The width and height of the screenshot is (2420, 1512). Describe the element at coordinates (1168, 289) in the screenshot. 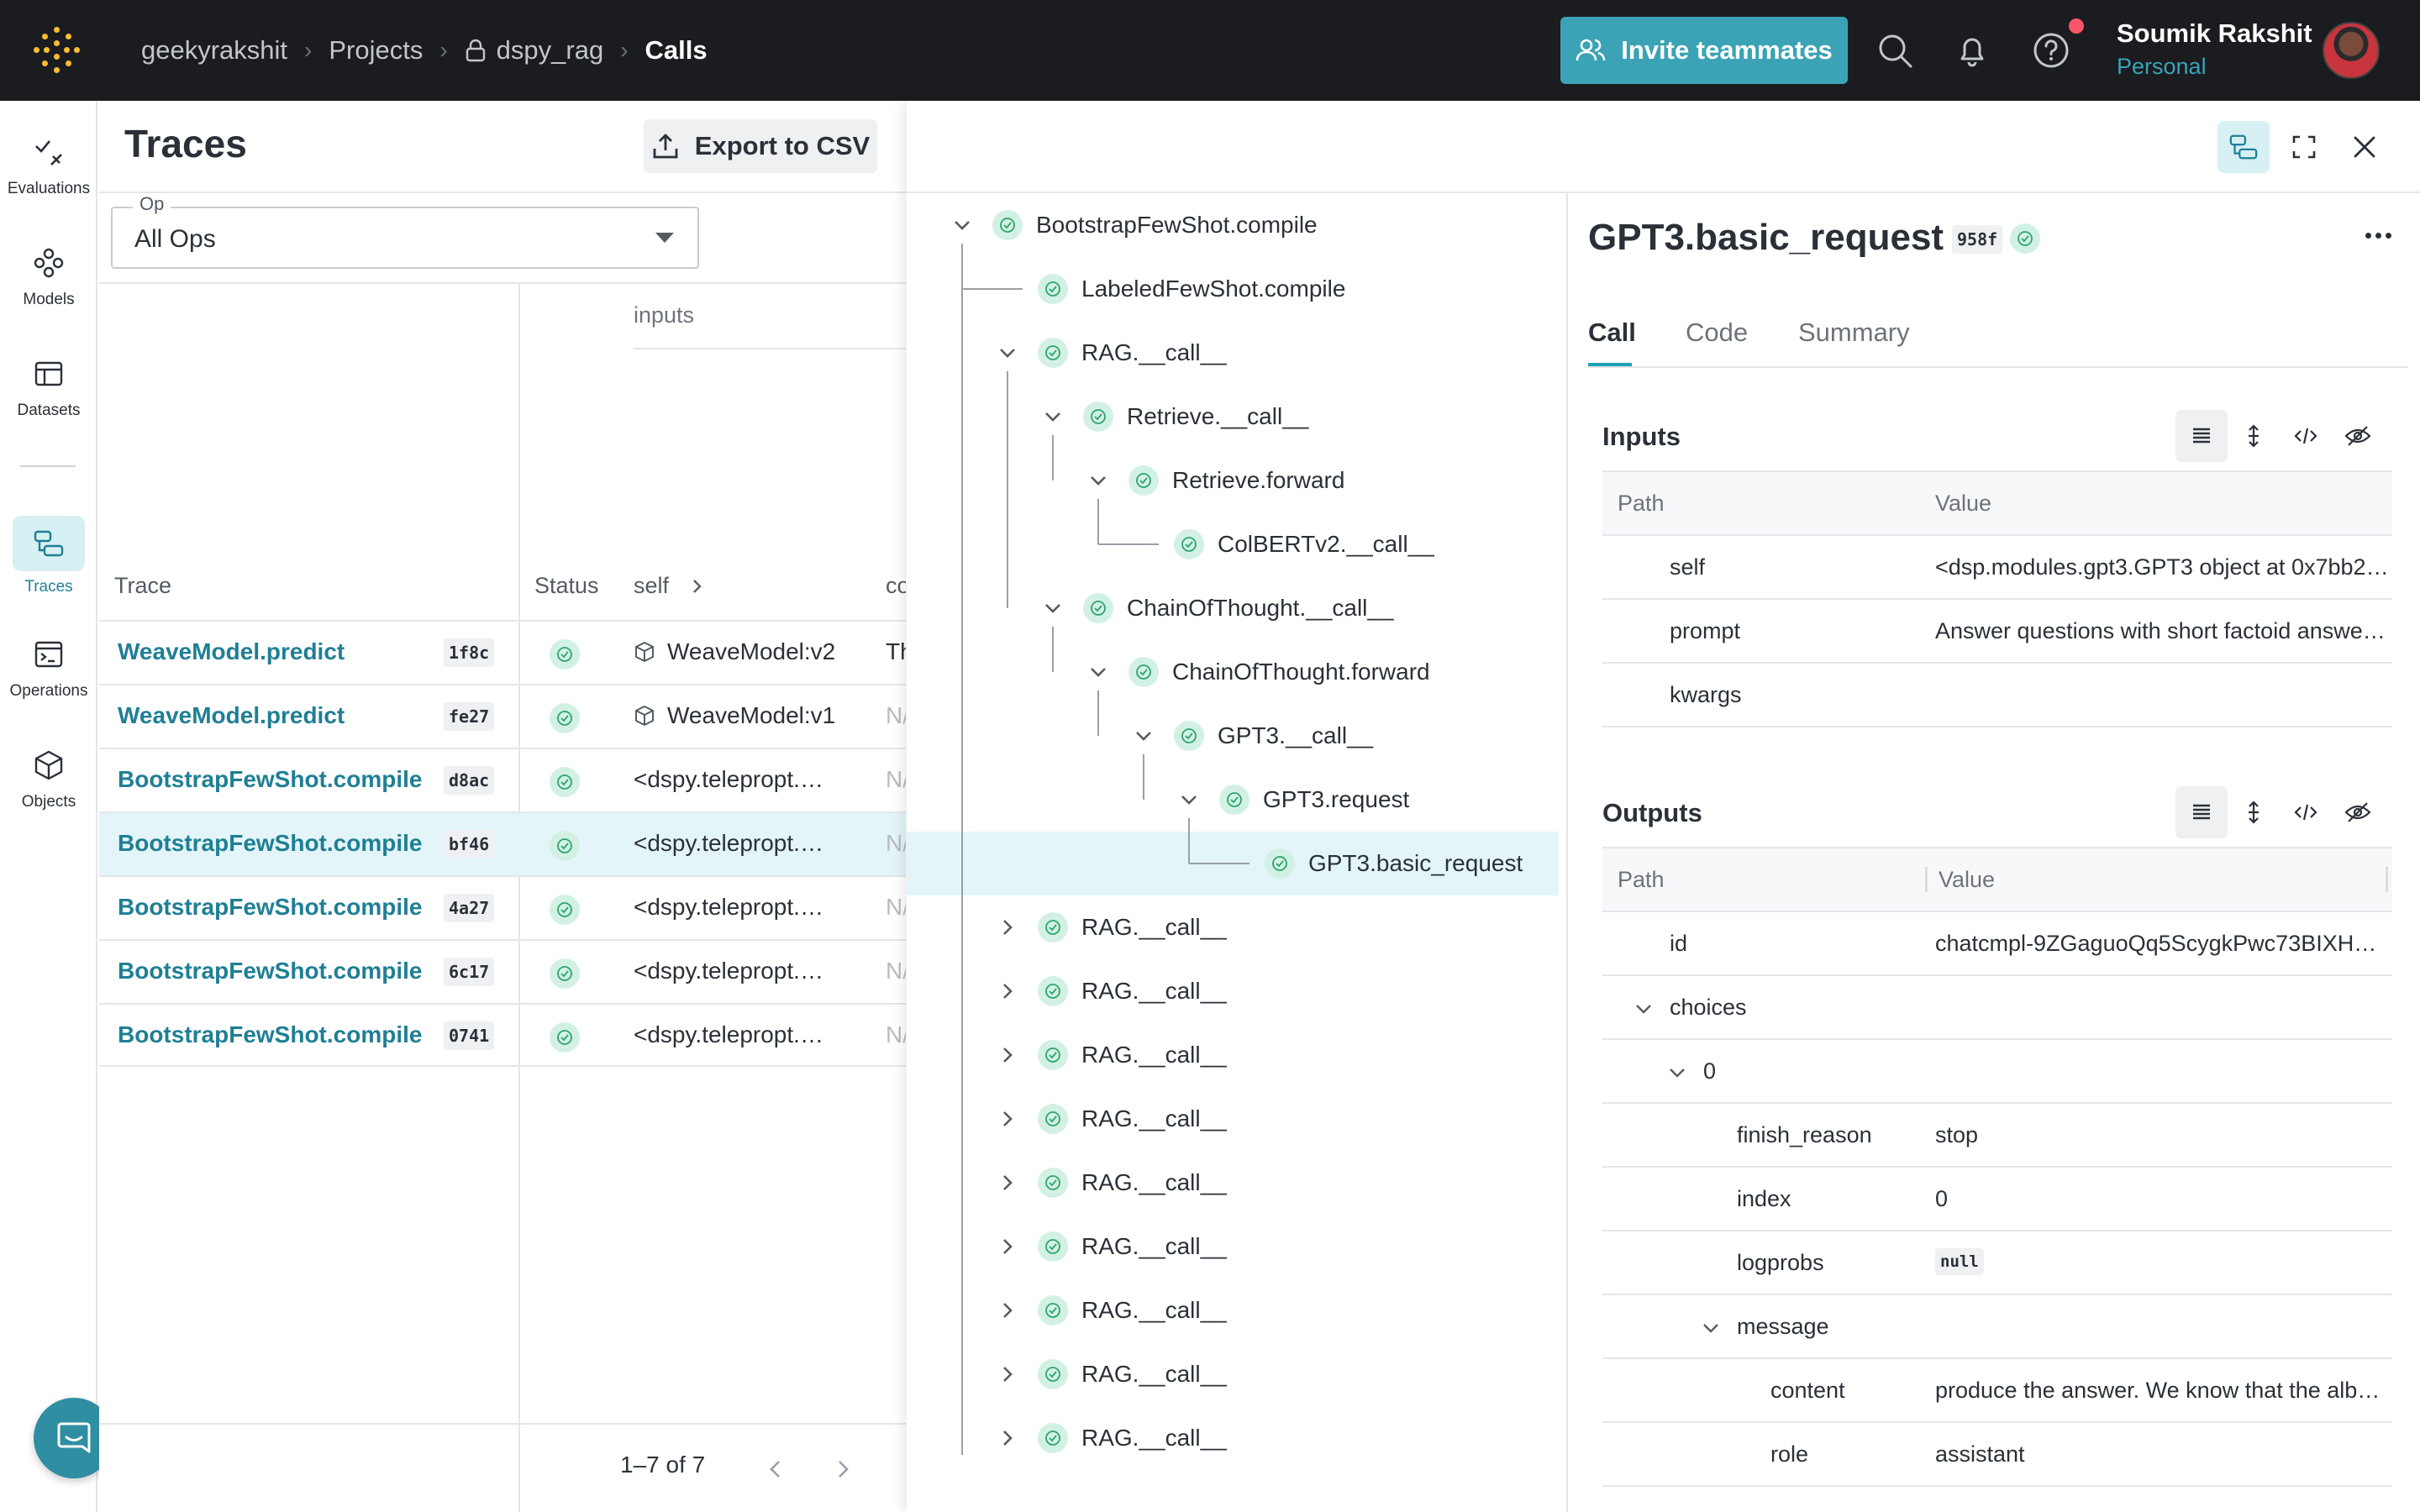

I see `tree-node: LabeledFewShot.compile` at that location.